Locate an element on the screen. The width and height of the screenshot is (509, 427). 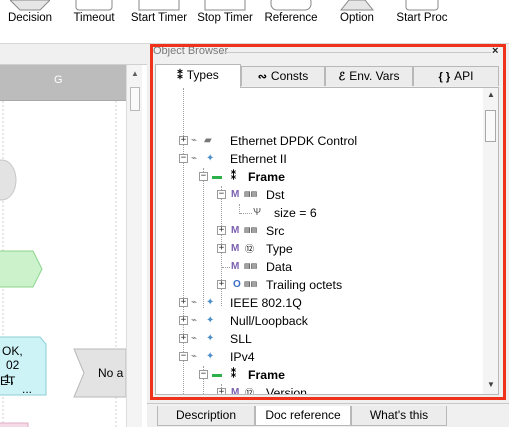
tree-item-dst: − M ▤▤ Dst is located at coordinates (319, 195).